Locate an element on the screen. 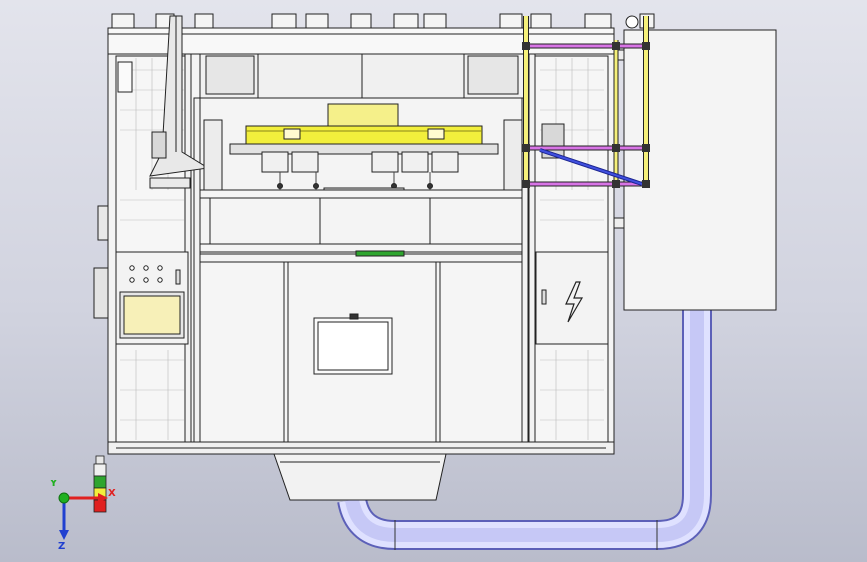 The image size is (867, 562). hmi-touchscreen is located at coordinates (152, 315).